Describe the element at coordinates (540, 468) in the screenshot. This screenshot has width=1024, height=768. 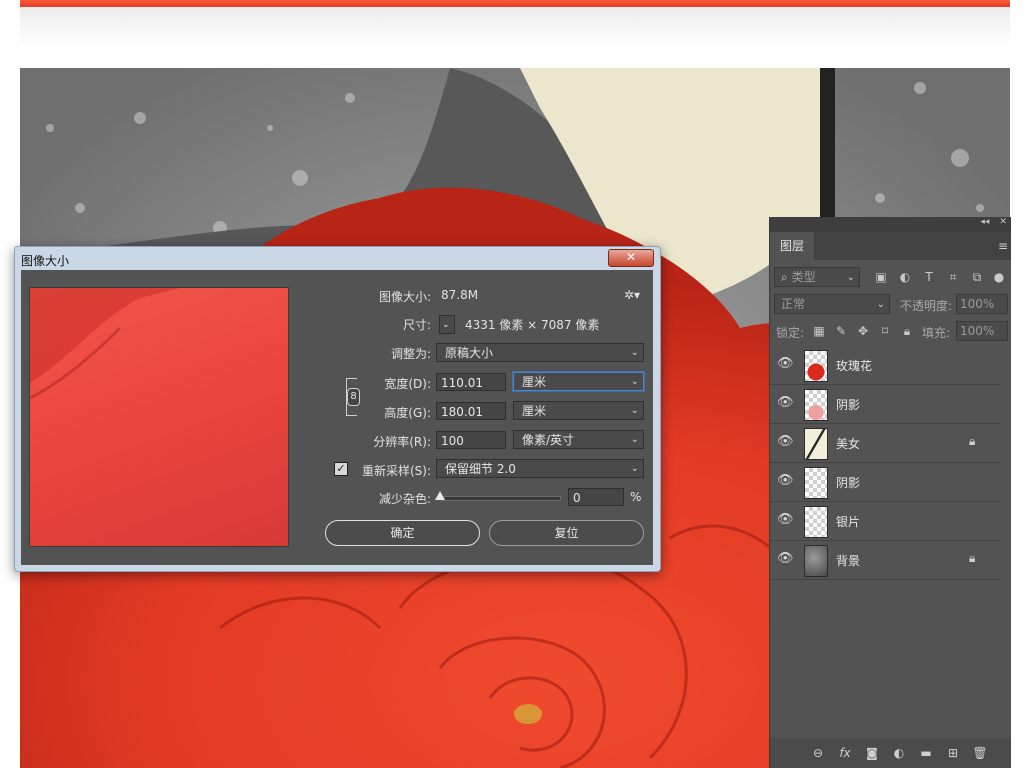
I see `resample-method-select: 保留细节 2.0 ⌄` at that location.